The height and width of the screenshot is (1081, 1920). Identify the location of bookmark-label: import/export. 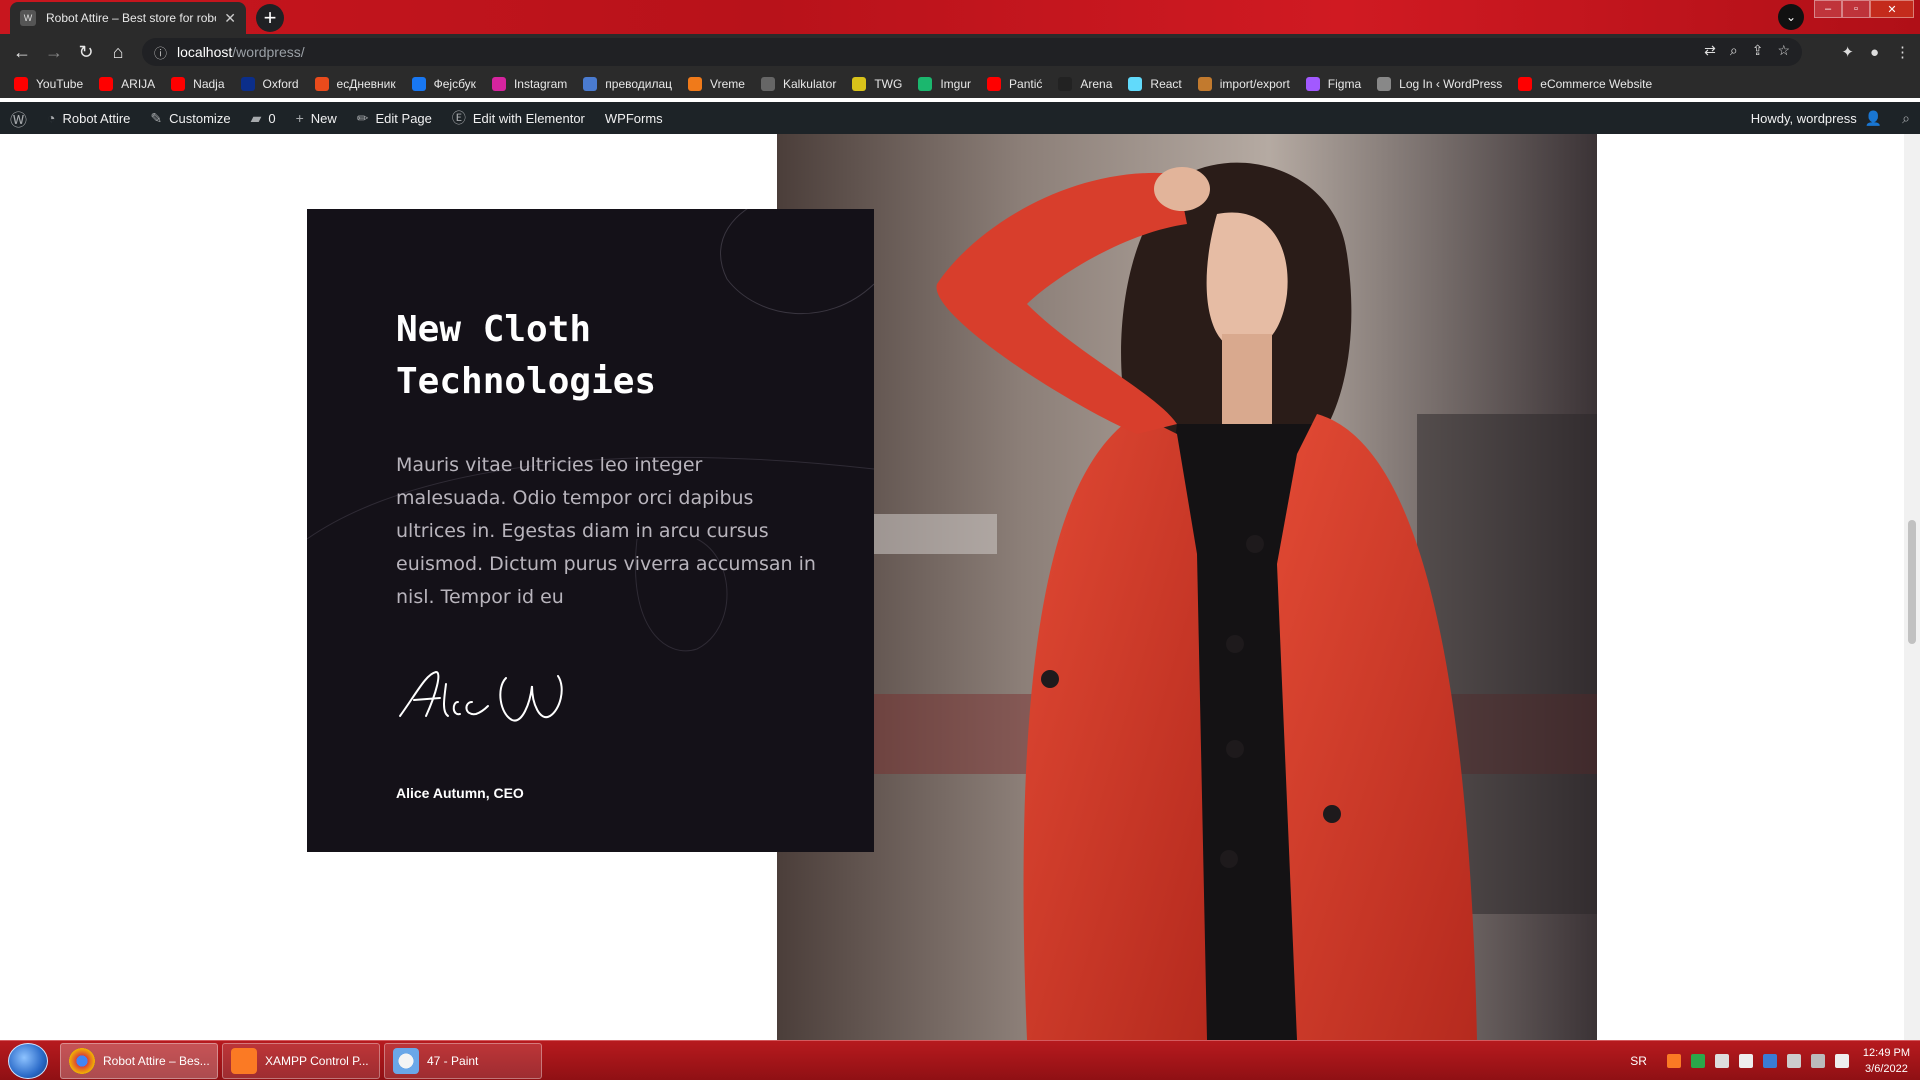
(1254, 84).